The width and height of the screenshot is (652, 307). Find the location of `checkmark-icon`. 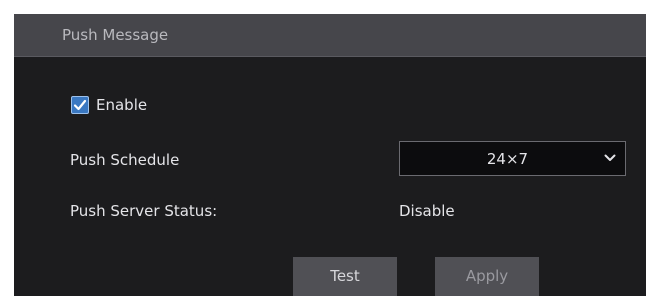

checkmark-icon is located at coordinates (80, 105).